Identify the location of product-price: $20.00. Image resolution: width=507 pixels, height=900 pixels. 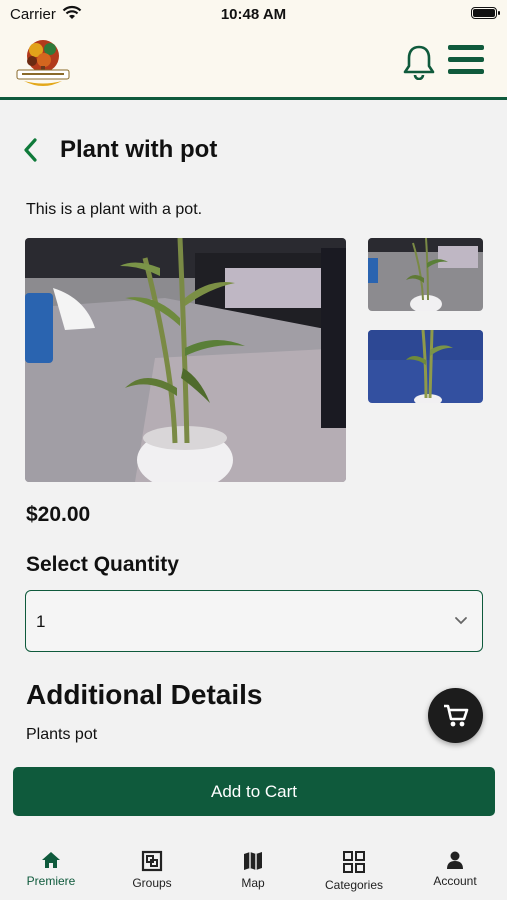
(58, 514).